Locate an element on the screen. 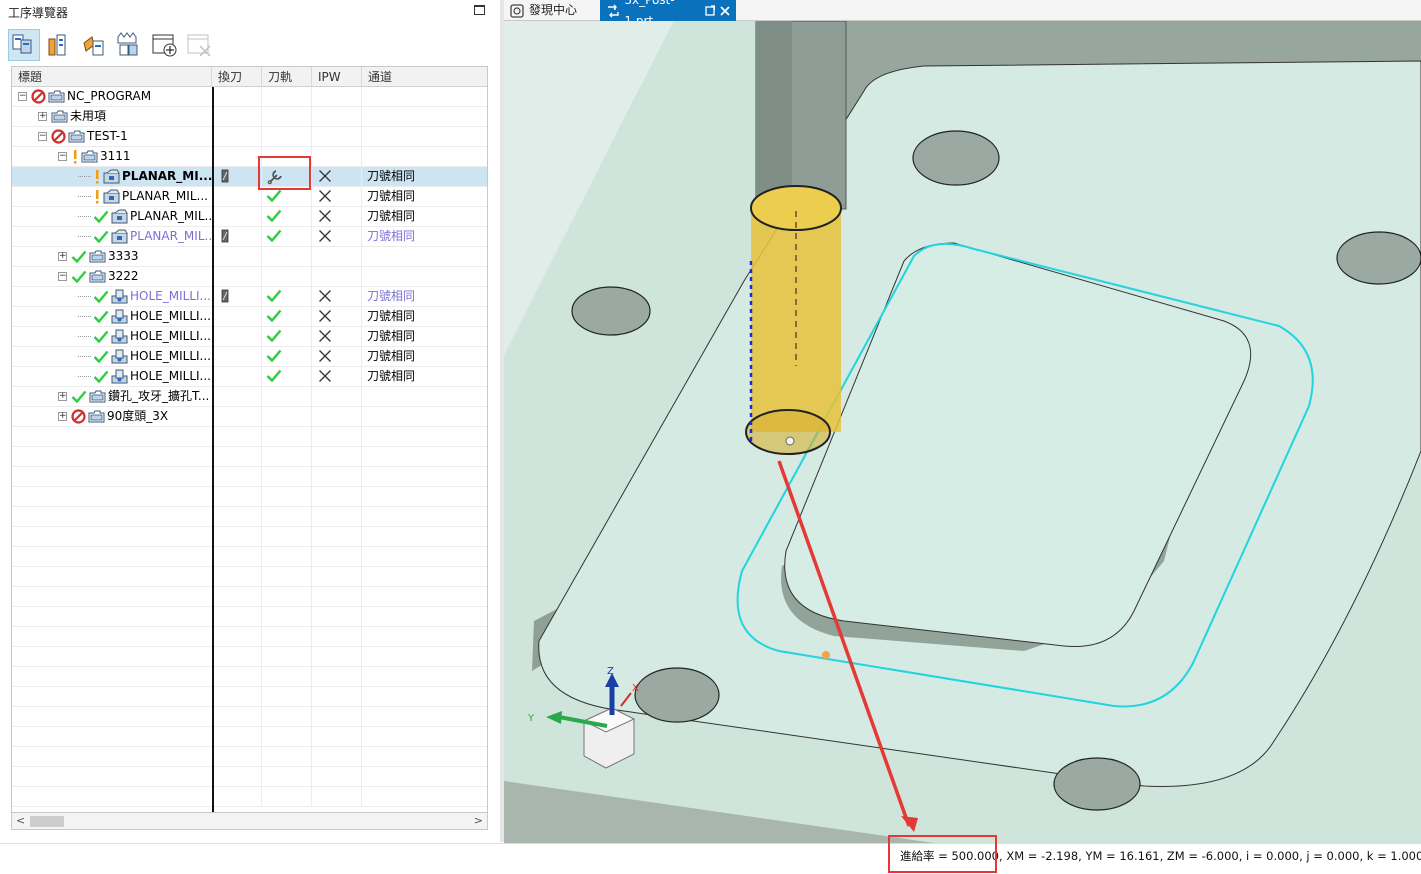 This screenshot has width=1421, height=874. column-header-tool-change: 換刀 is located at coordinates (237, 77).